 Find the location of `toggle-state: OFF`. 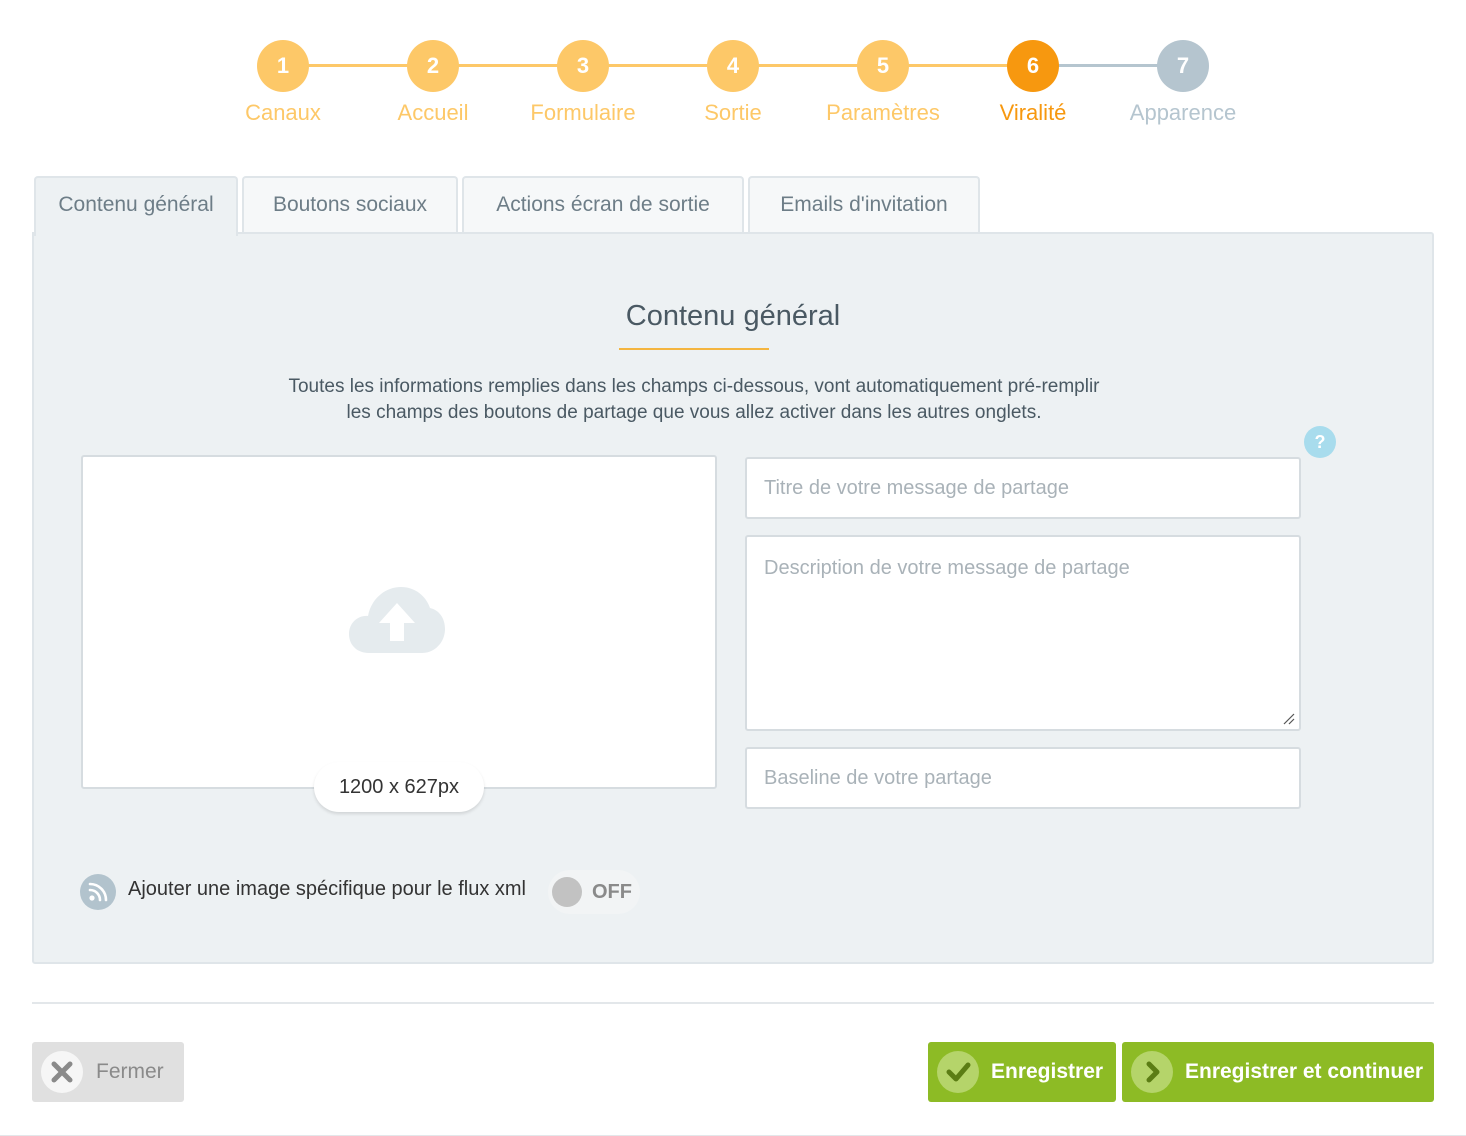

toggle-state: OFF is located at coordinates (612, 892).